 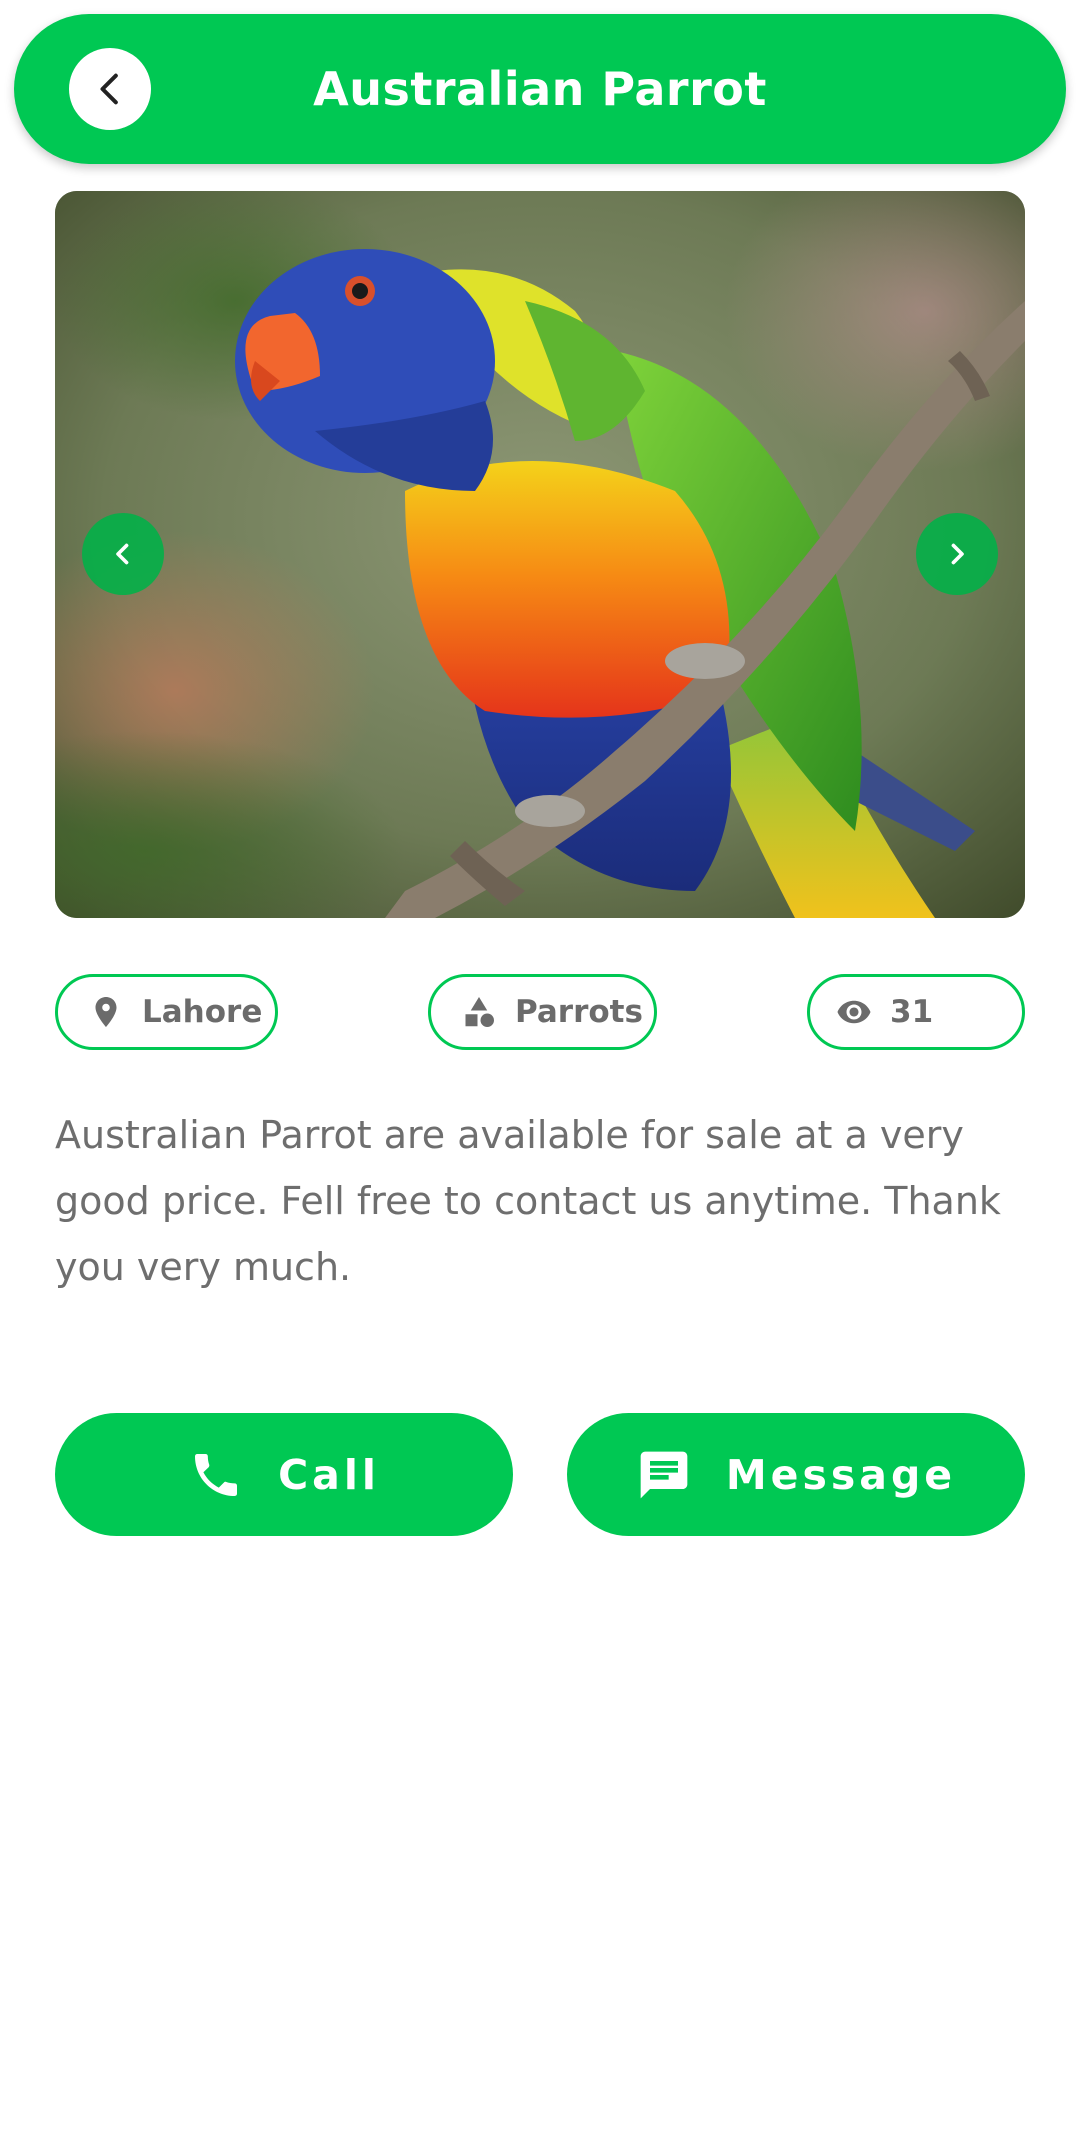 I want to click on page-title: Australian Parrot, so click(x=540, y=89).